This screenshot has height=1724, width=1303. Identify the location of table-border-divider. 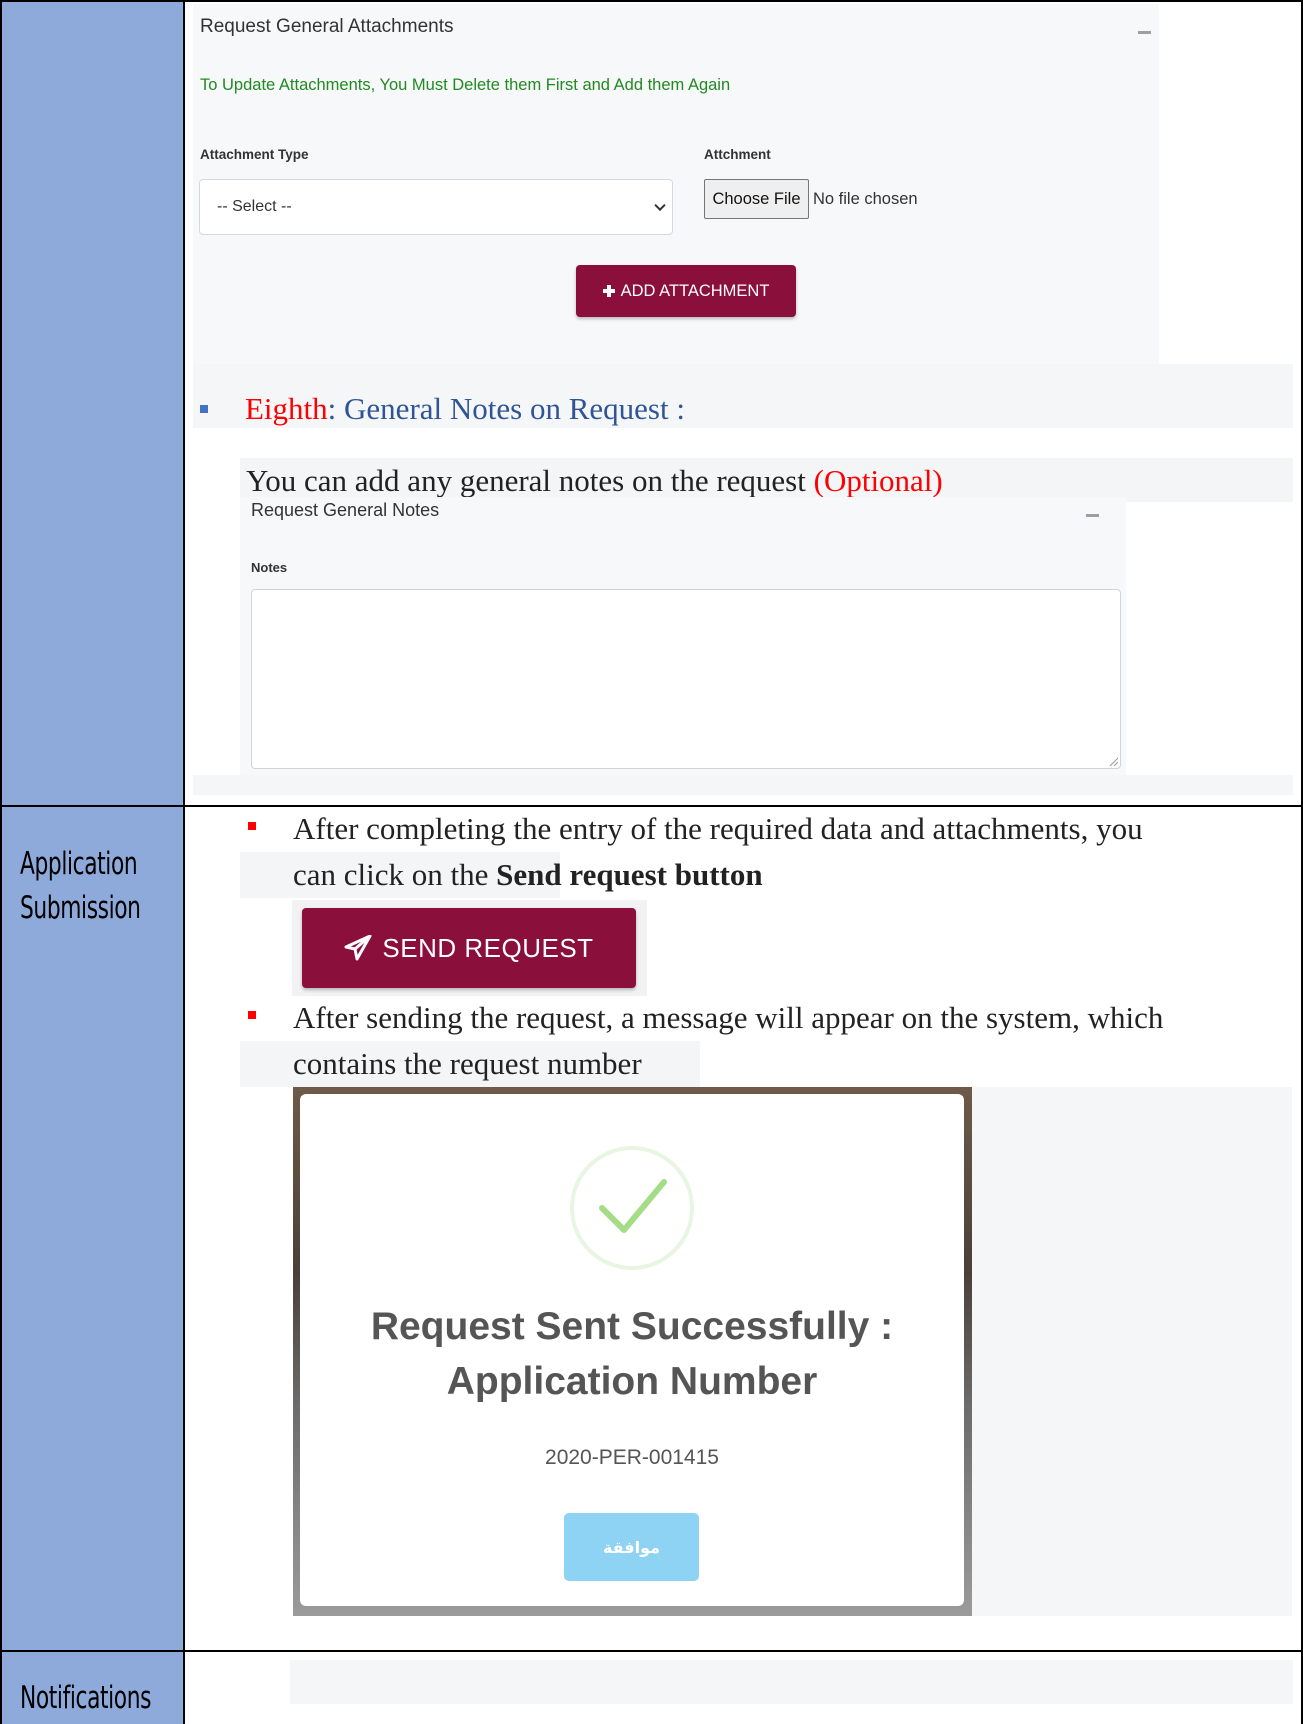
(184, 862).